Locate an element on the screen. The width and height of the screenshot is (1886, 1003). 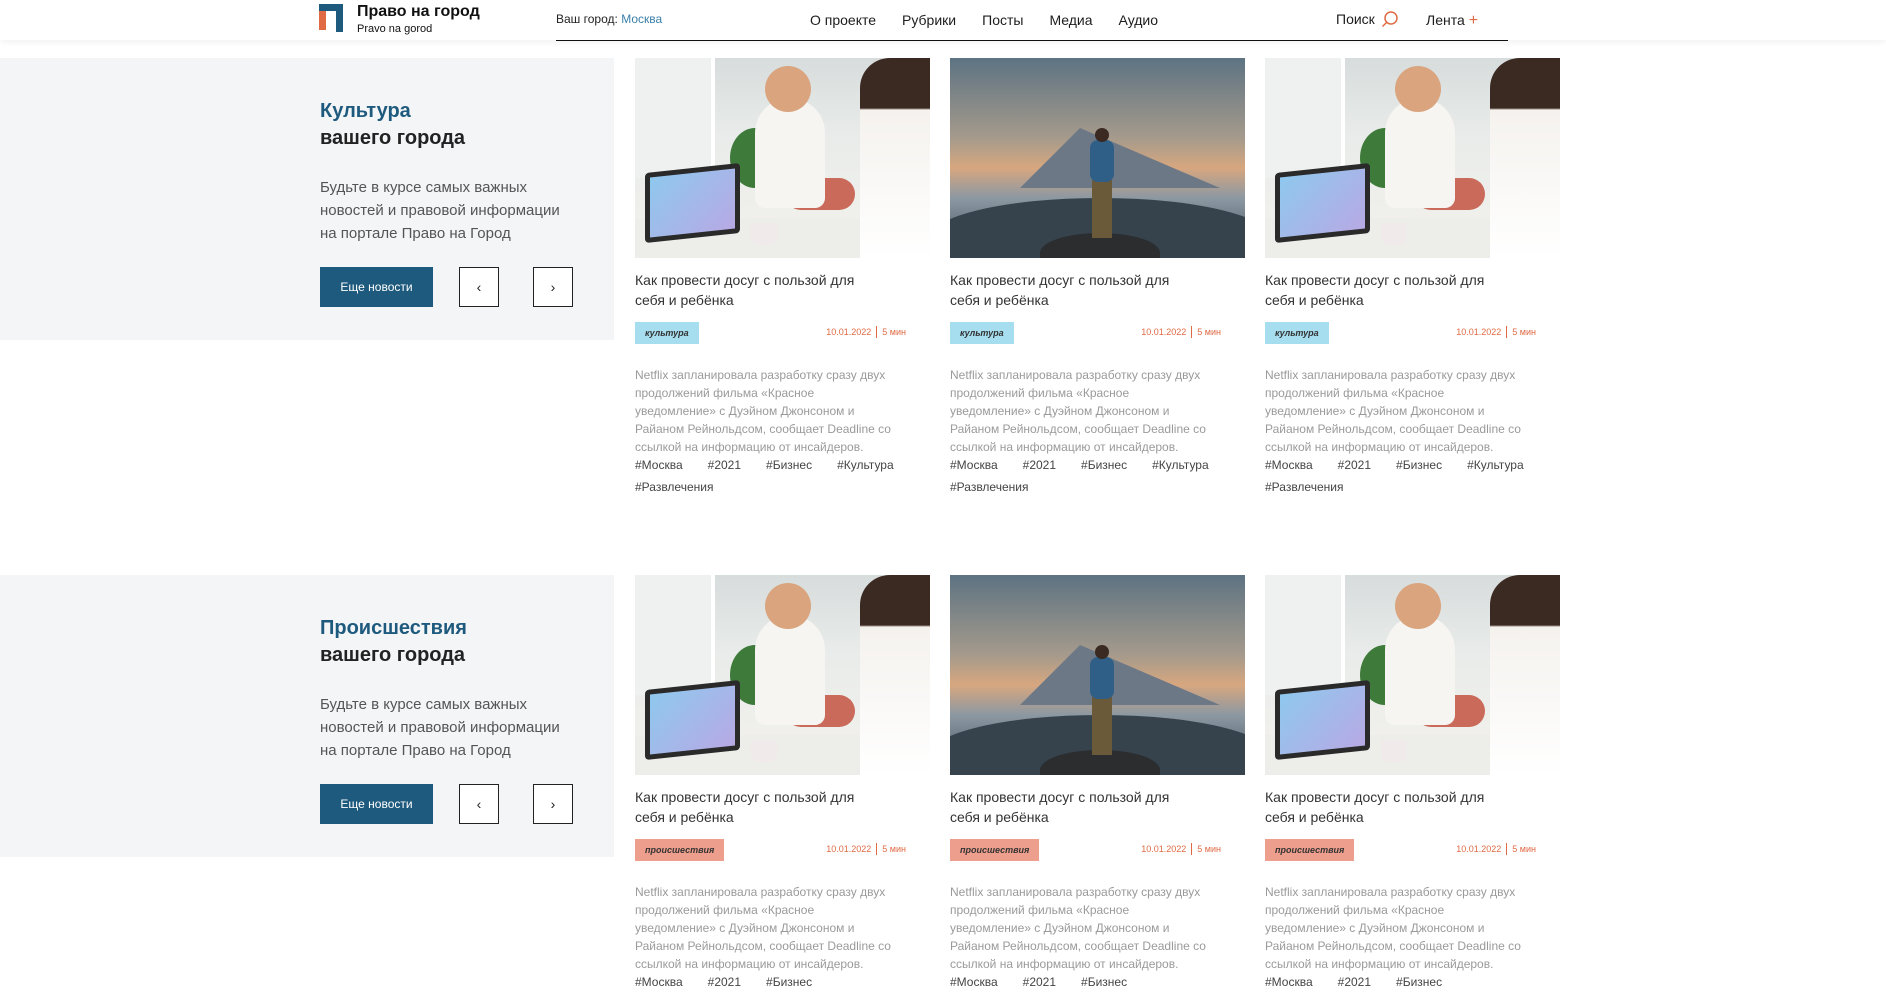
search-button: Поиск is located at coordinates (1367, 19).